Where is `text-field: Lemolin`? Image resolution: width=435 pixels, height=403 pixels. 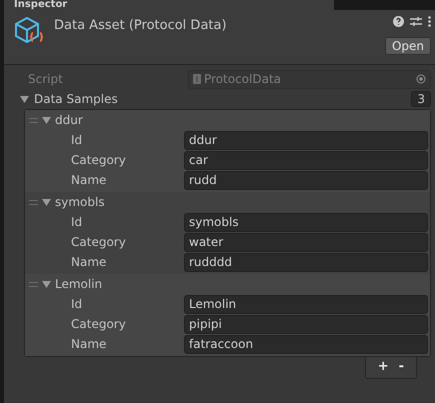
text-field: Lemolin is located at coordinates (306, 304).